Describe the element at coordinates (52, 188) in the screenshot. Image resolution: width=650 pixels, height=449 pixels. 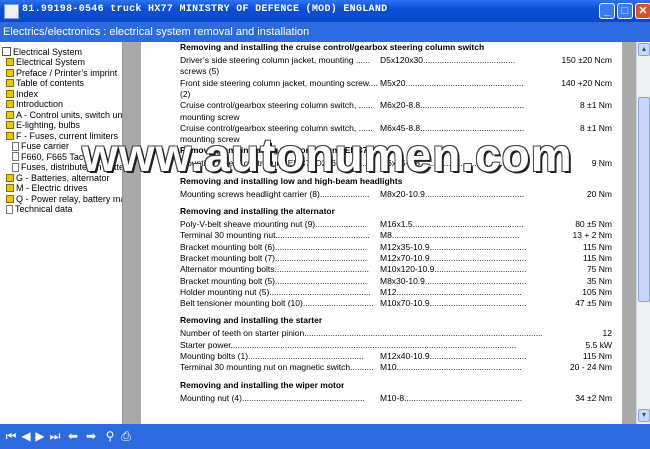
I see `tree-item-label: M - Electric drives` at that location.